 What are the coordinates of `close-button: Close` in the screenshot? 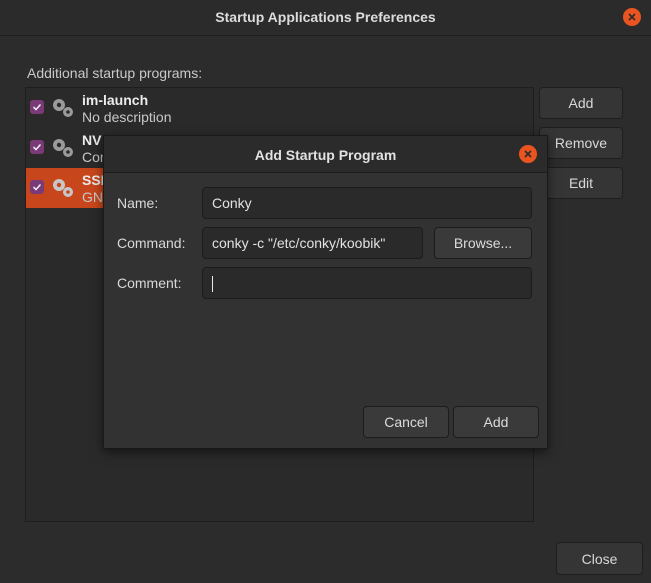 It's located at (599, 558).